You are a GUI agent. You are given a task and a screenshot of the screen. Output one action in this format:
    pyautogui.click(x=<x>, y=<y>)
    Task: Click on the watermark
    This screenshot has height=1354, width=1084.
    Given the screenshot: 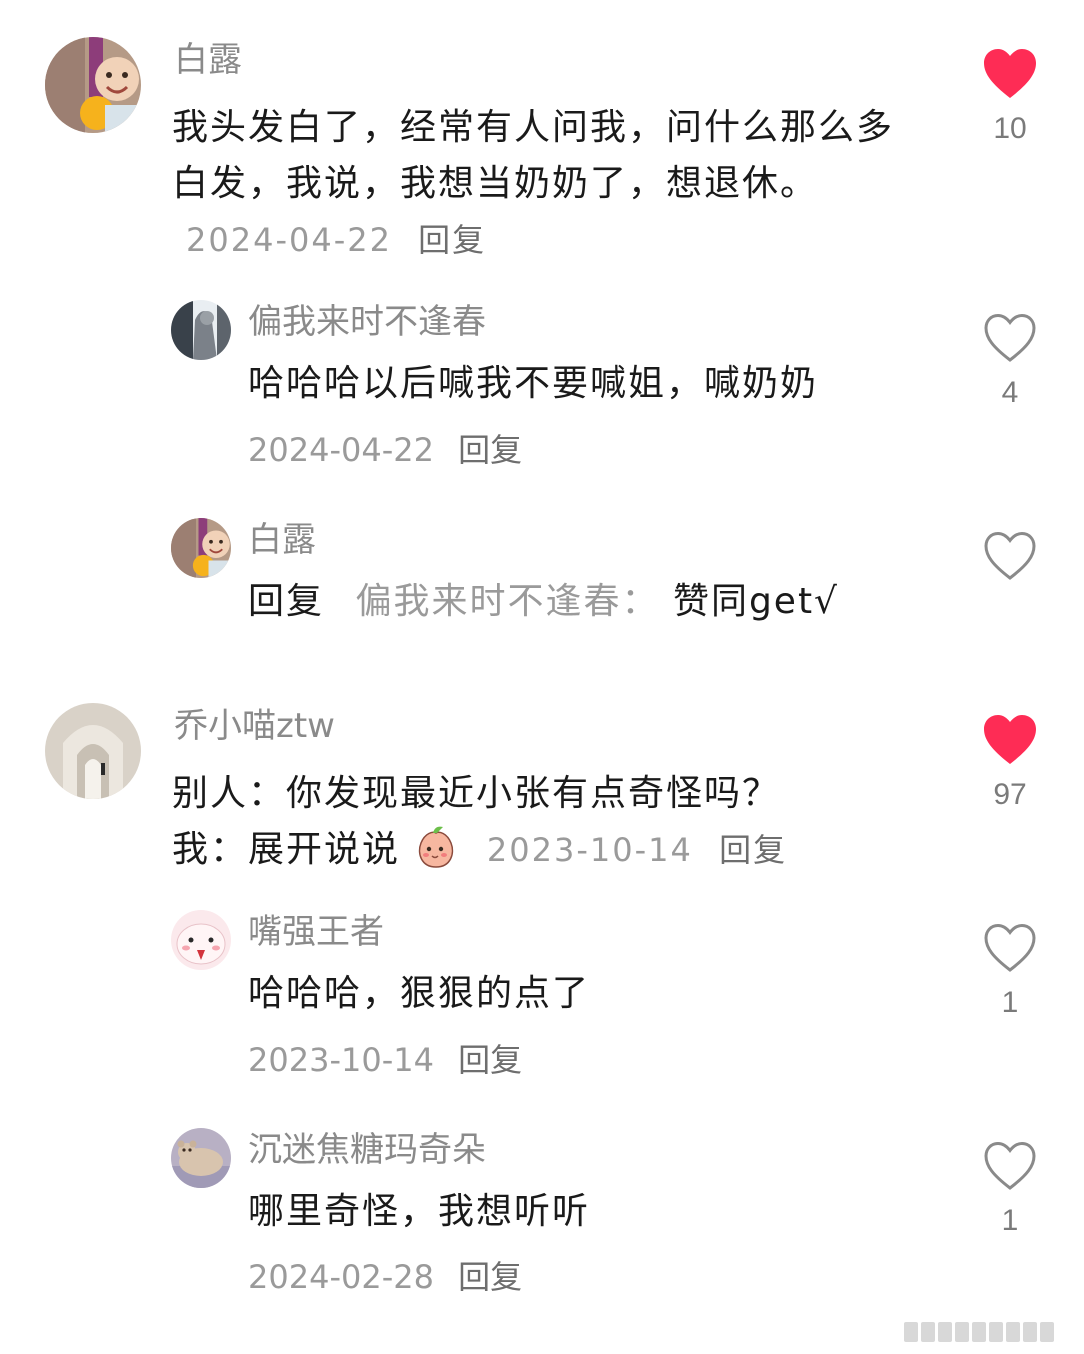 What is the action you would take?
    pyautogui.click(x=989, y=1333)
    